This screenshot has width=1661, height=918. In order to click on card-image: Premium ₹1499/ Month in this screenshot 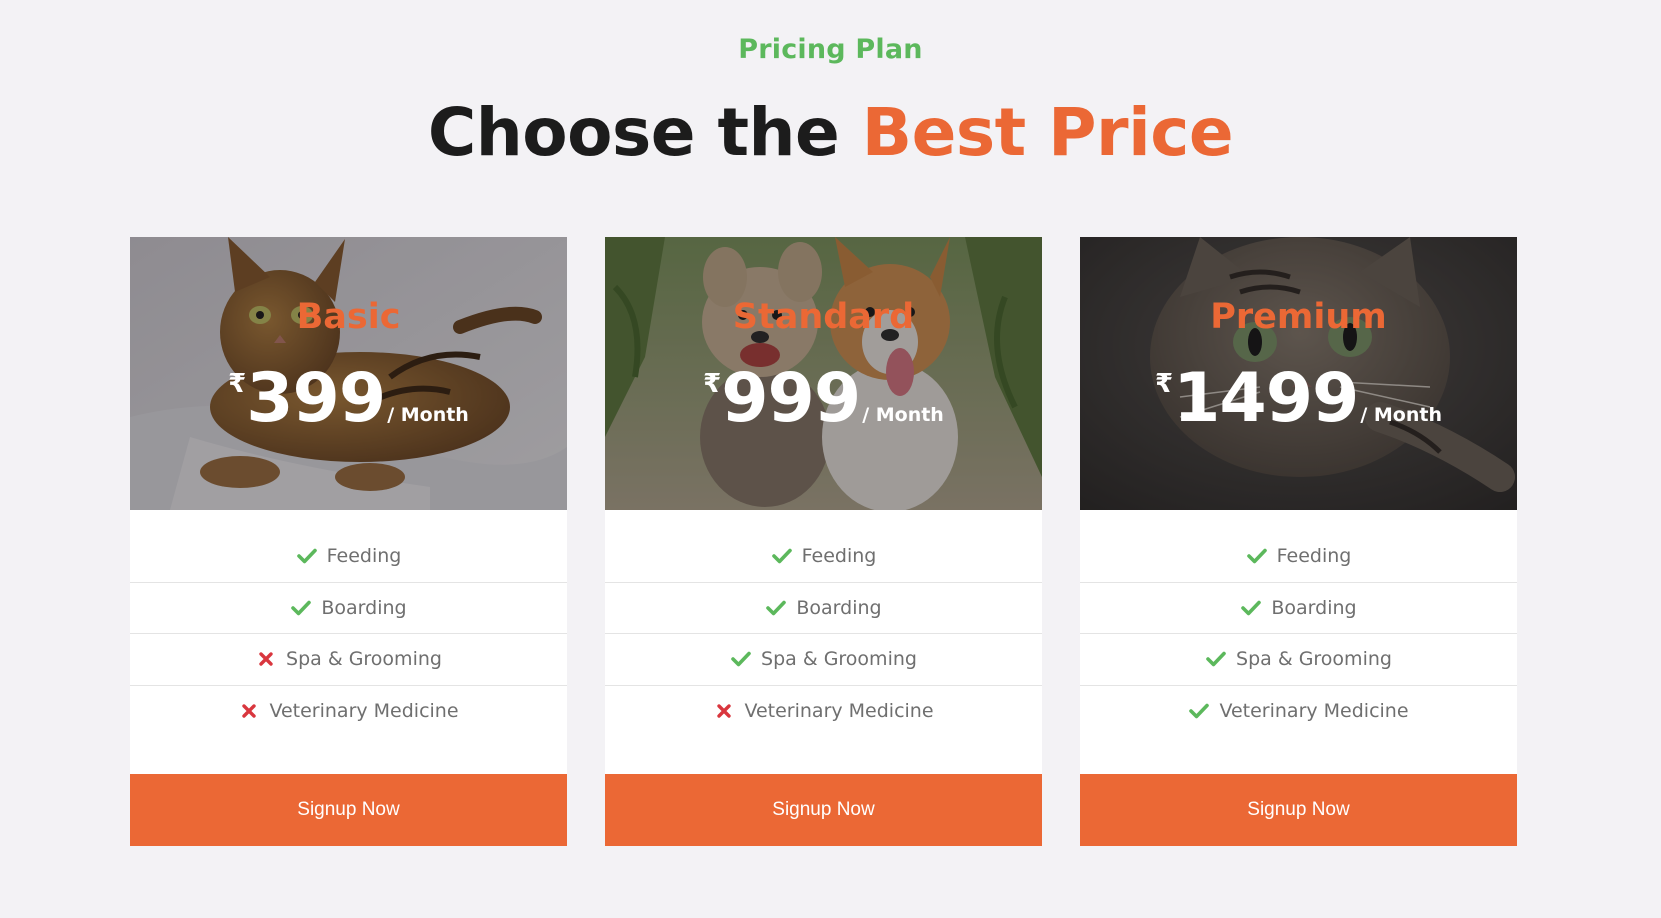, I will do `click(1298, 373)`.